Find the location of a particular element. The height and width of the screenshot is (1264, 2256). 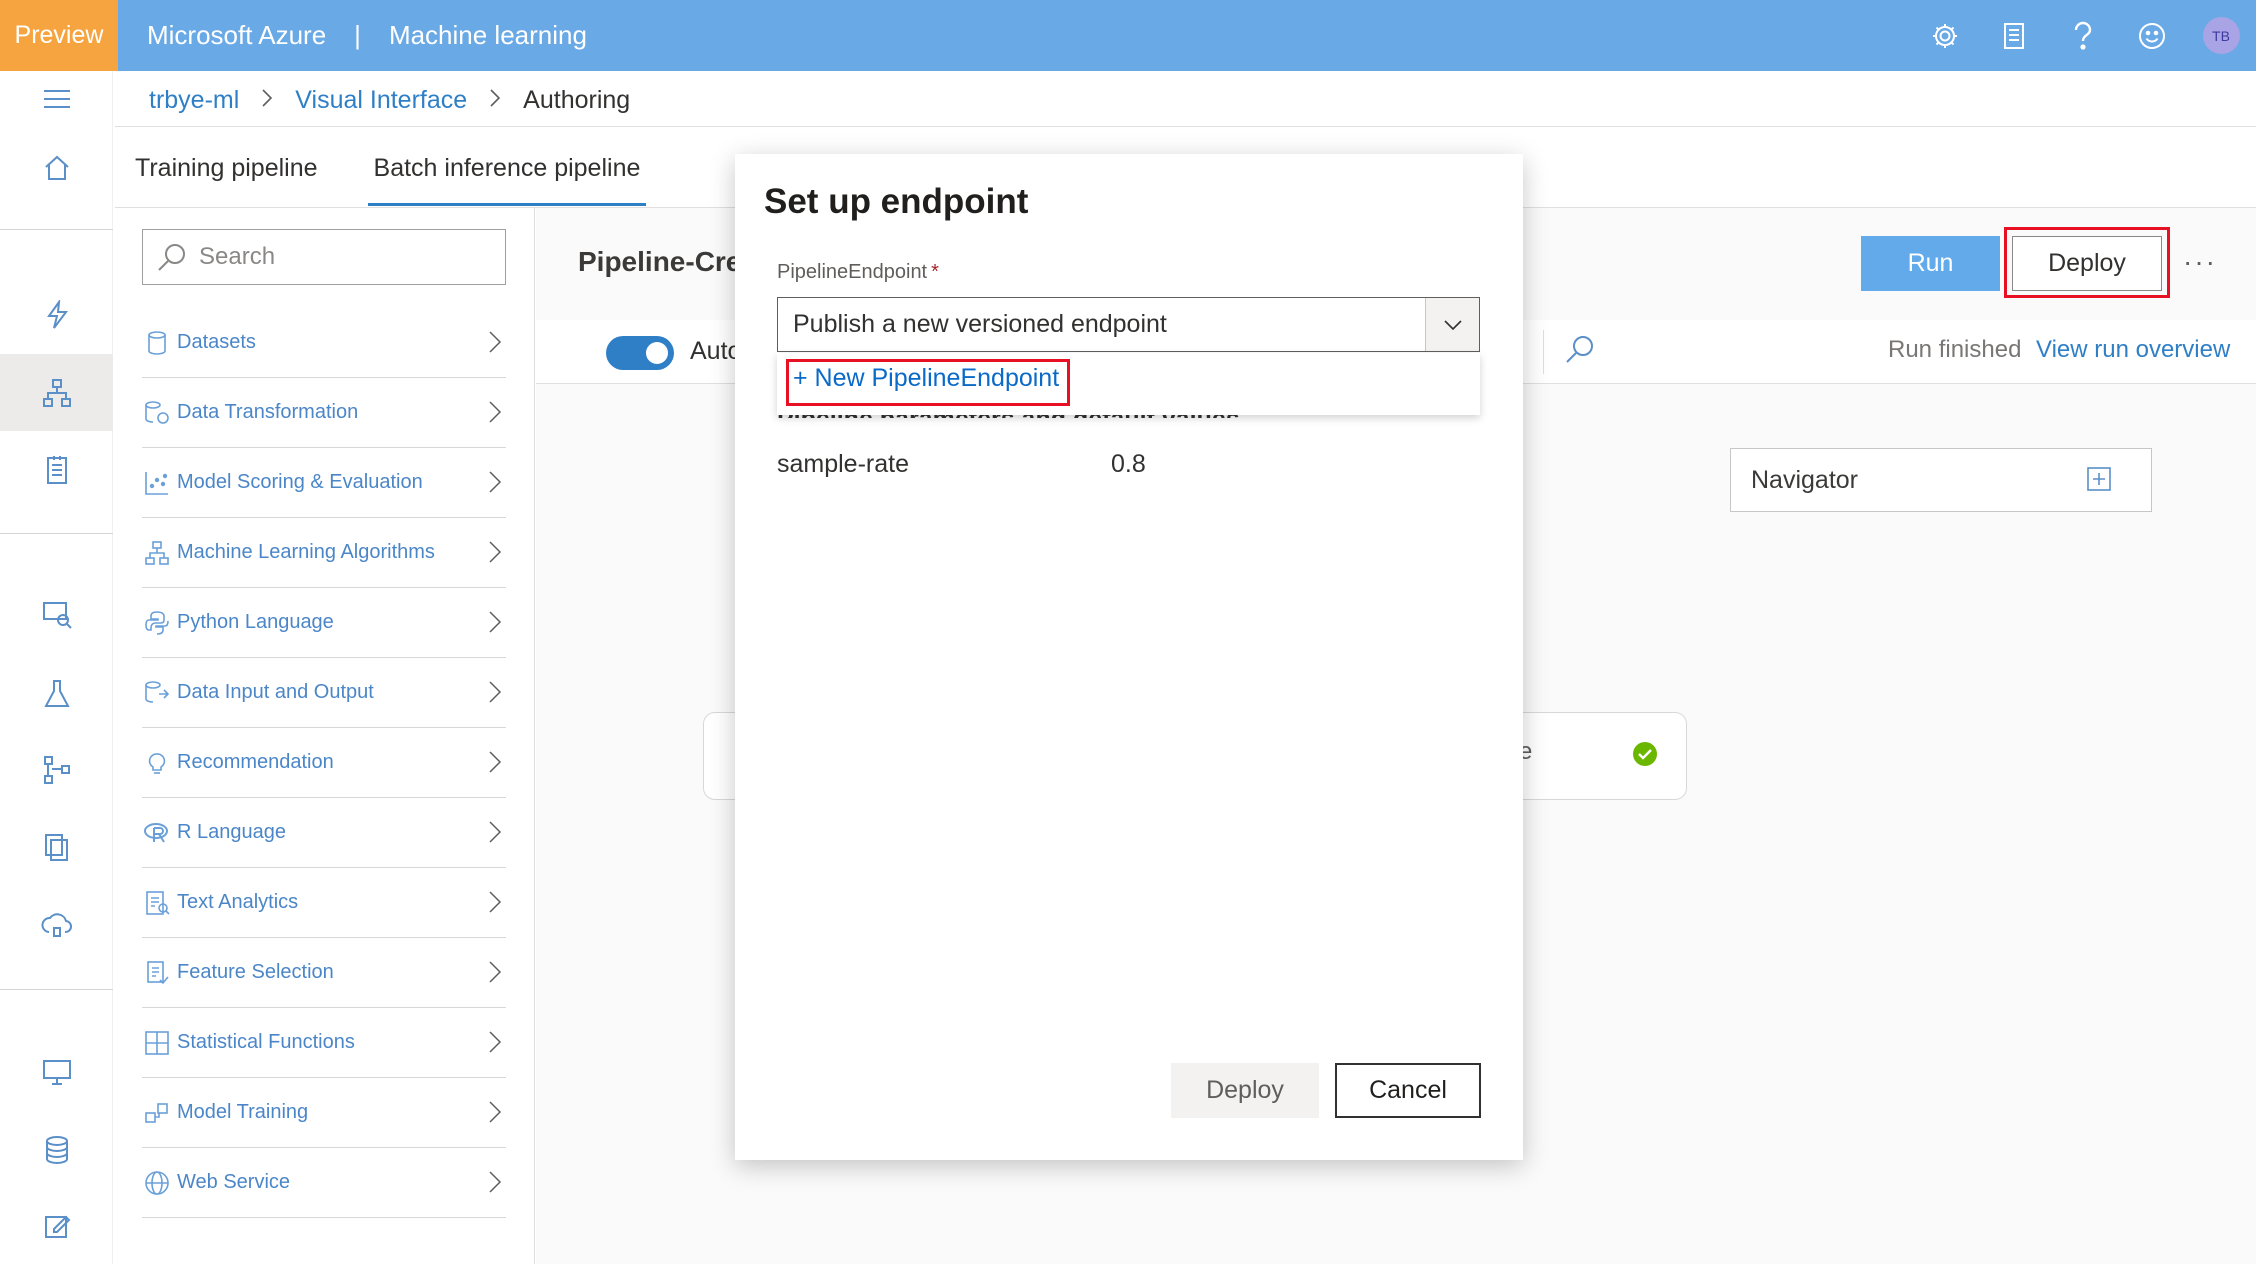

navigator-panel: Navigator is located at coordinates (1941, 480).